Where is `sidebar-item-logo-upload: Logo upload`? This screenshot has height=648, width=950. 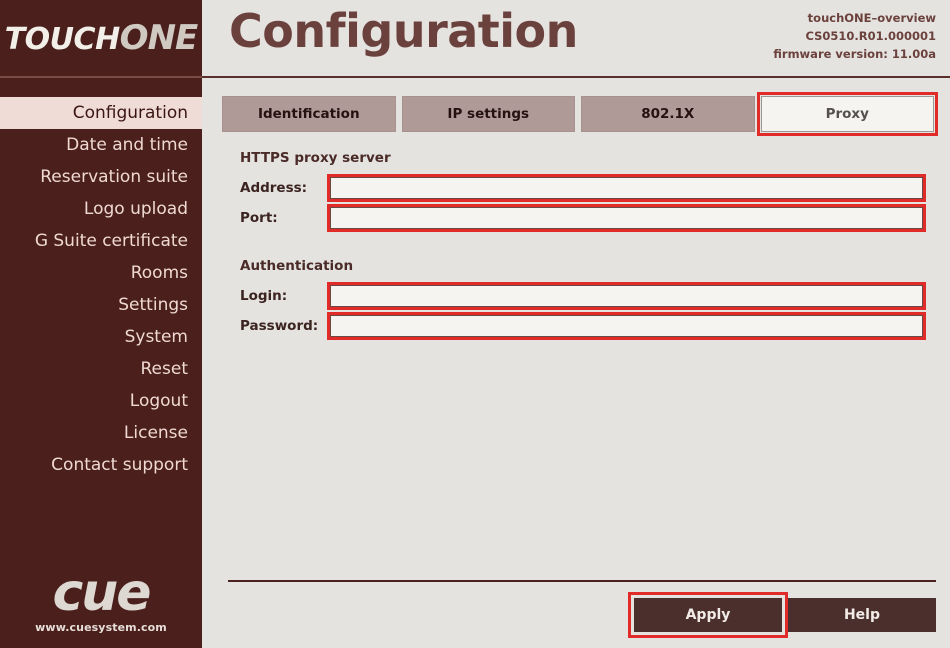
sidebar-item-logo-upload: Logo upload is located at coordinates (101, 209).